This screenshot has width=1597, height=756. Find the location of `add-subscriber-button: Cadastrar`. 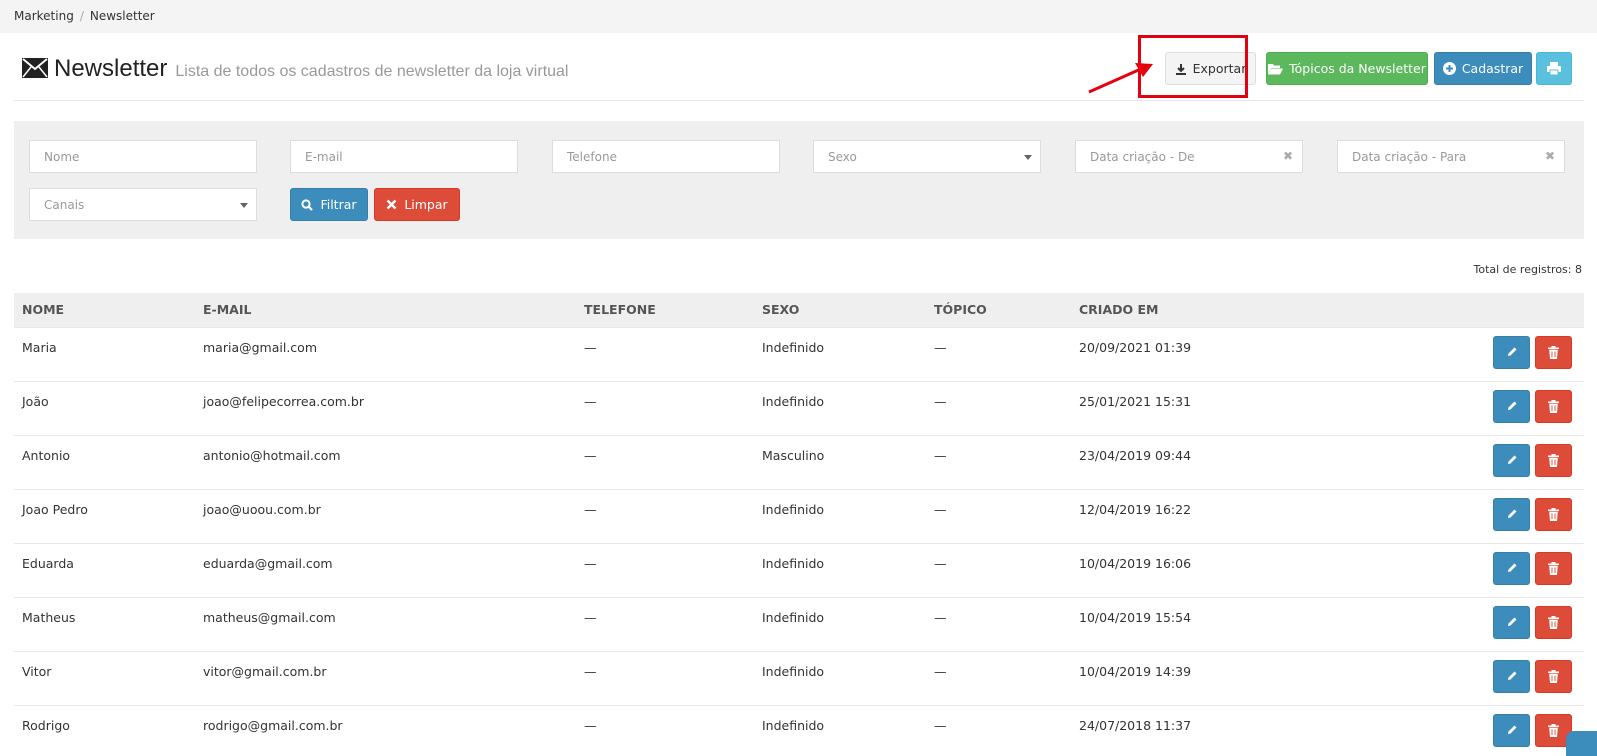

add-subscriber-button: Cadastrar is located at coordinates (1483, 68).